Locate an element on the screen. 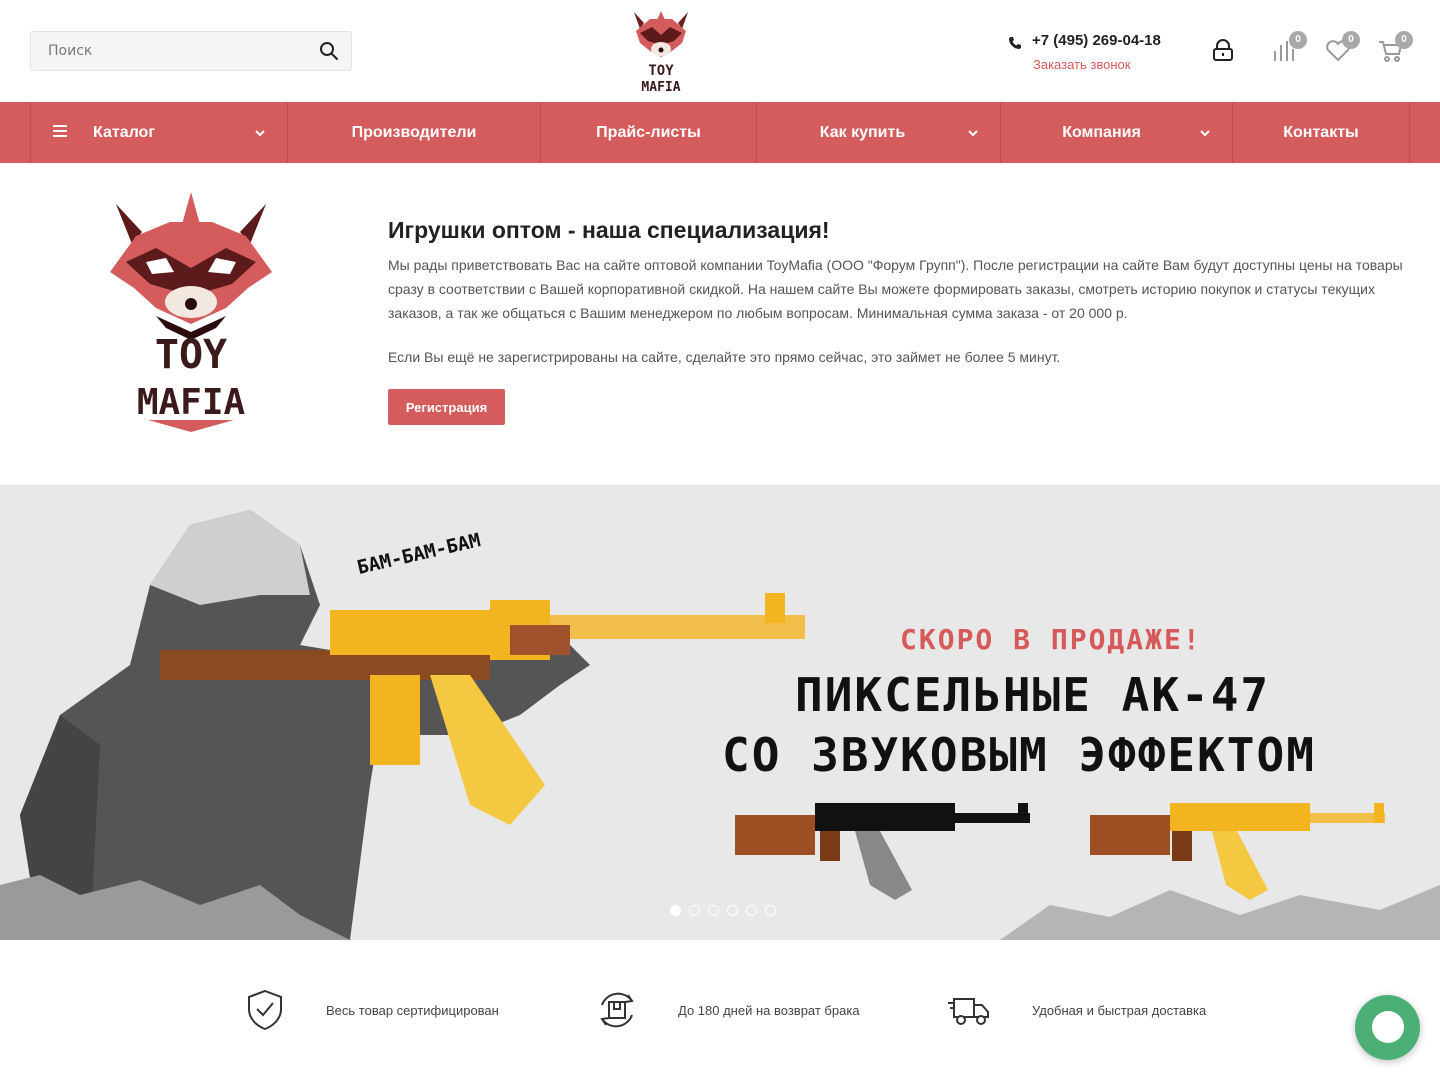  search-box is located at coordinates (191, 51).